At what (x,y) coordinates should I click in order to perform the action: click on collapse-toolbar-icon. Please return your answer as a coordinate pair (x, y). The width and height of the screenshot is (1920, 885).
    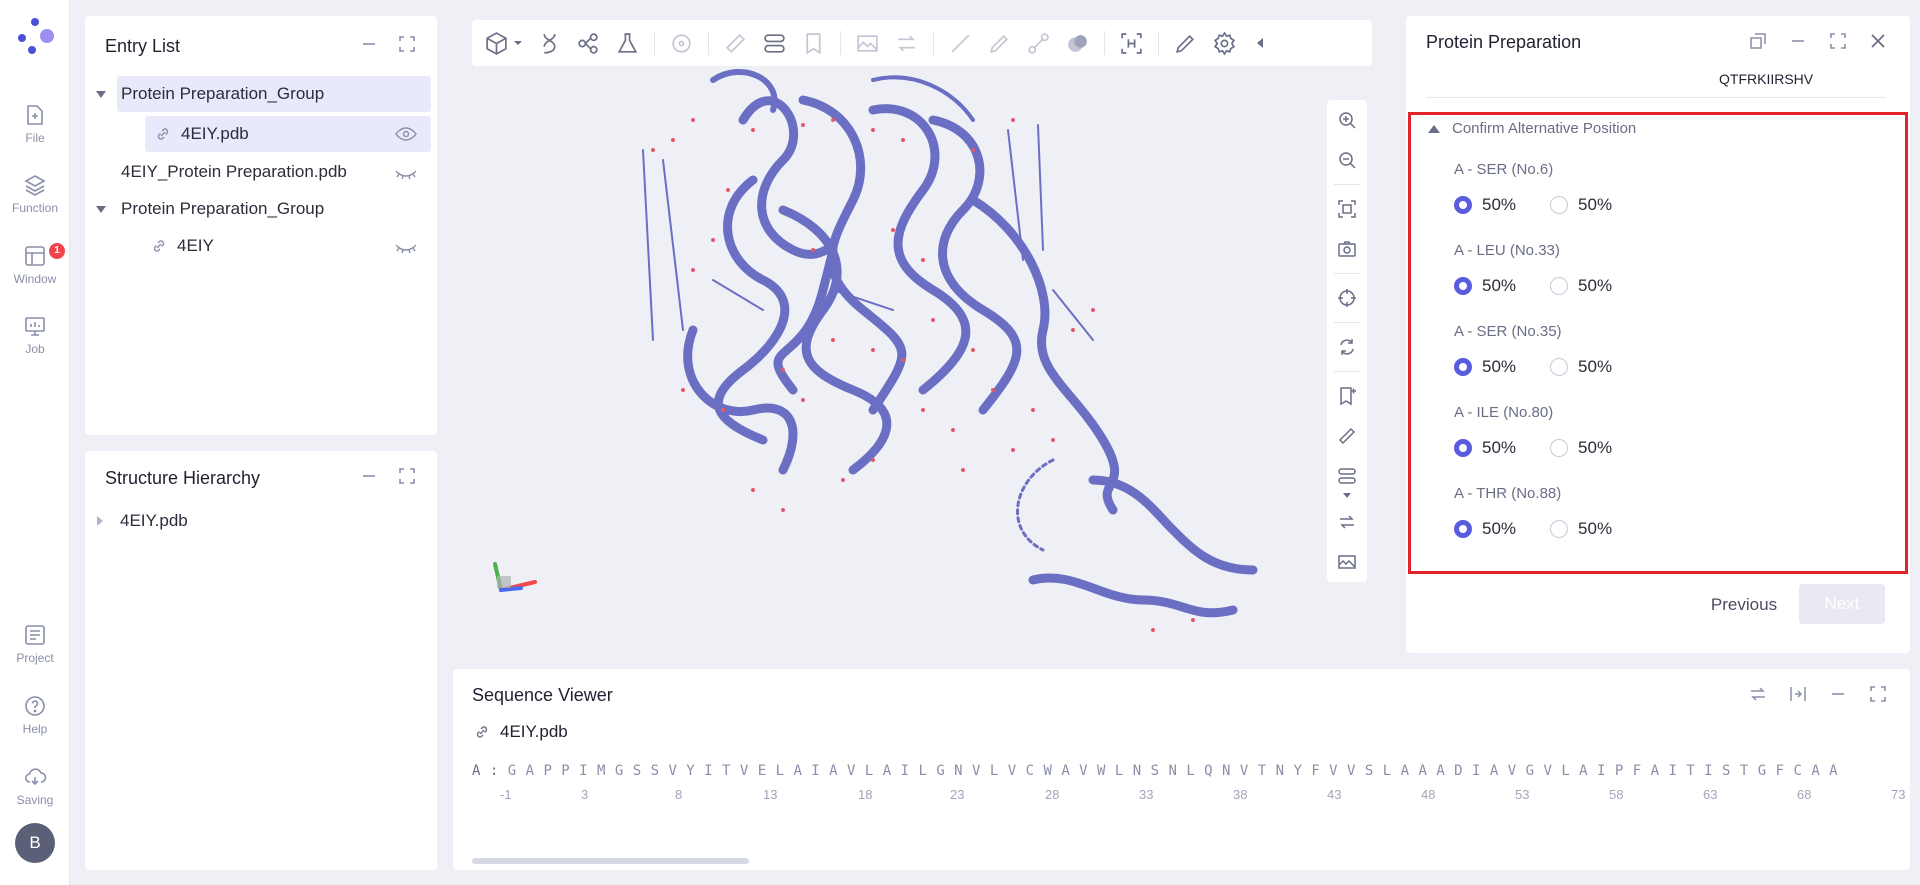
    Looking at the image, I should click on (1260, 43).